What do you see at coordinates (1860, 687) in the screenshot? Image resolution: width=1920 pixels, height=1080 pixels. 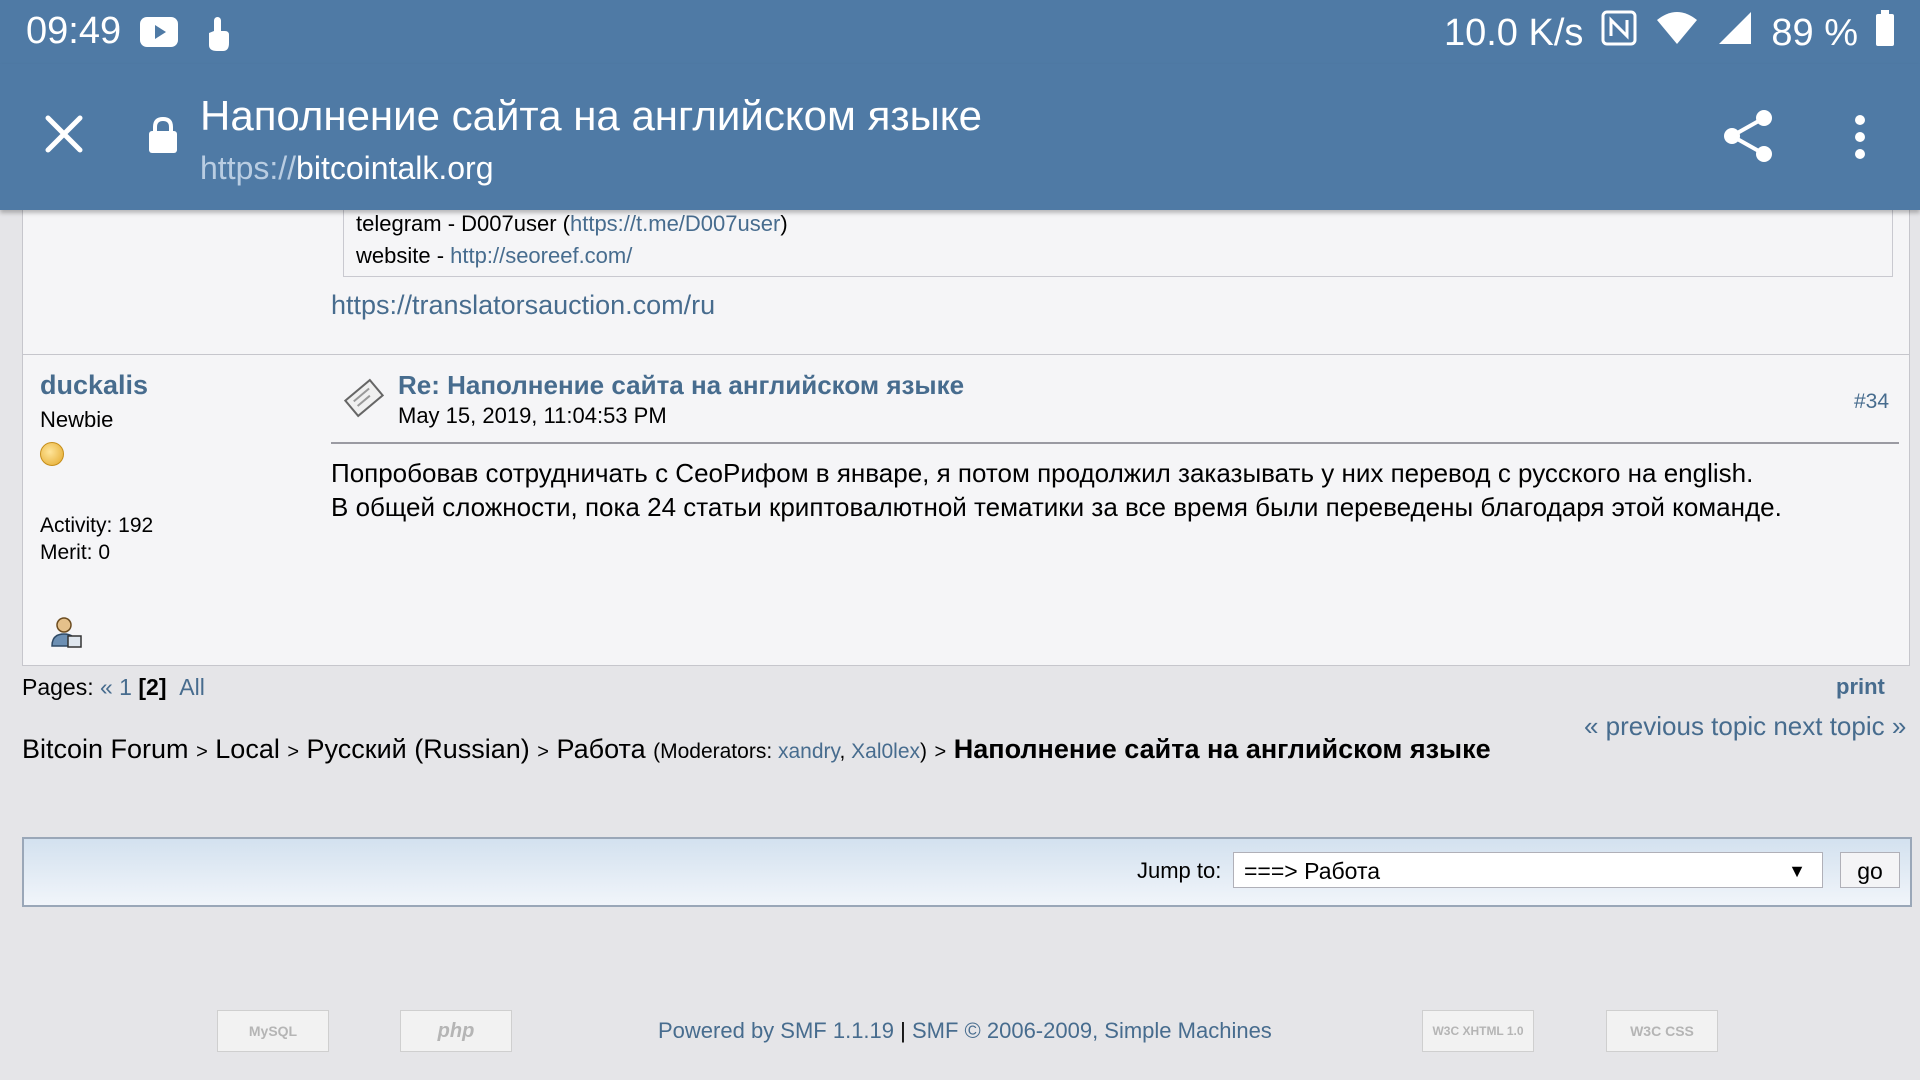 I see `print-link: print` at bounding box center [1860, 687].